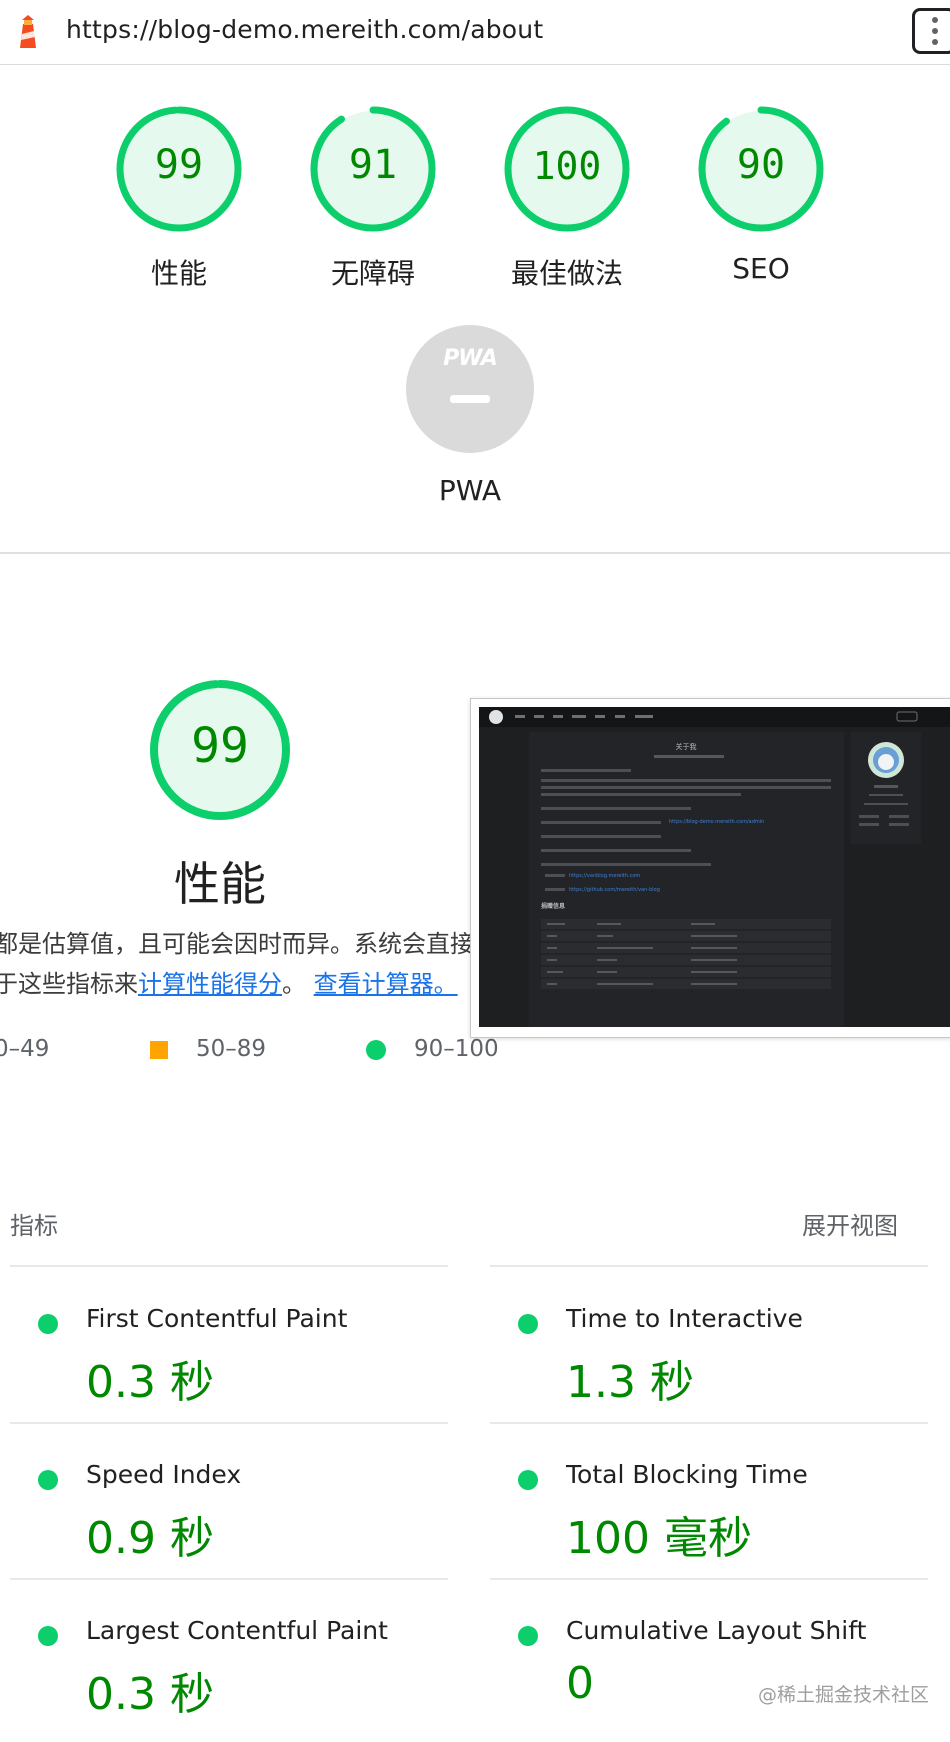  Describe the element at coordinates (710, 1355) in the screenshot. I see `metric-time-to-interactive: Time to Interactive 1.3 秒` at that location.